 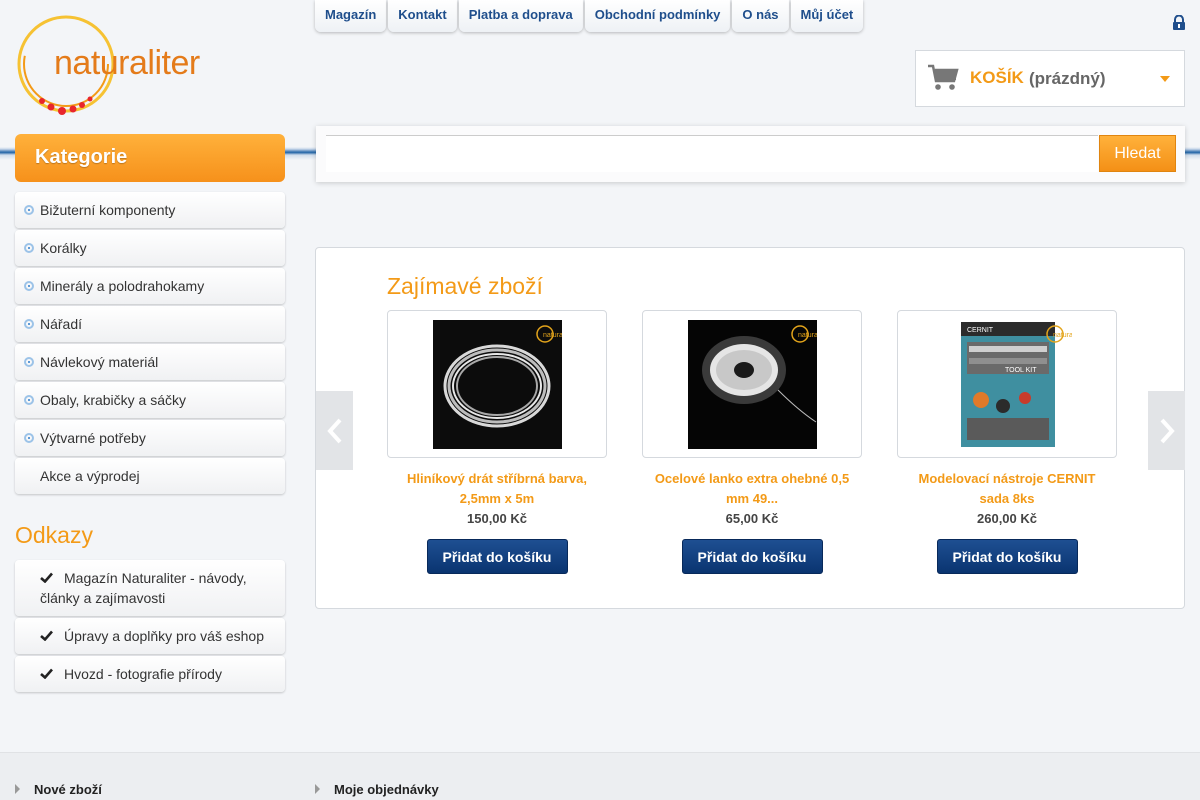 What do you see at coordinates (827, 16) in the screenshot?
I see `nav-muj-ucet: Můj účet` at bounding box center [827, 16].